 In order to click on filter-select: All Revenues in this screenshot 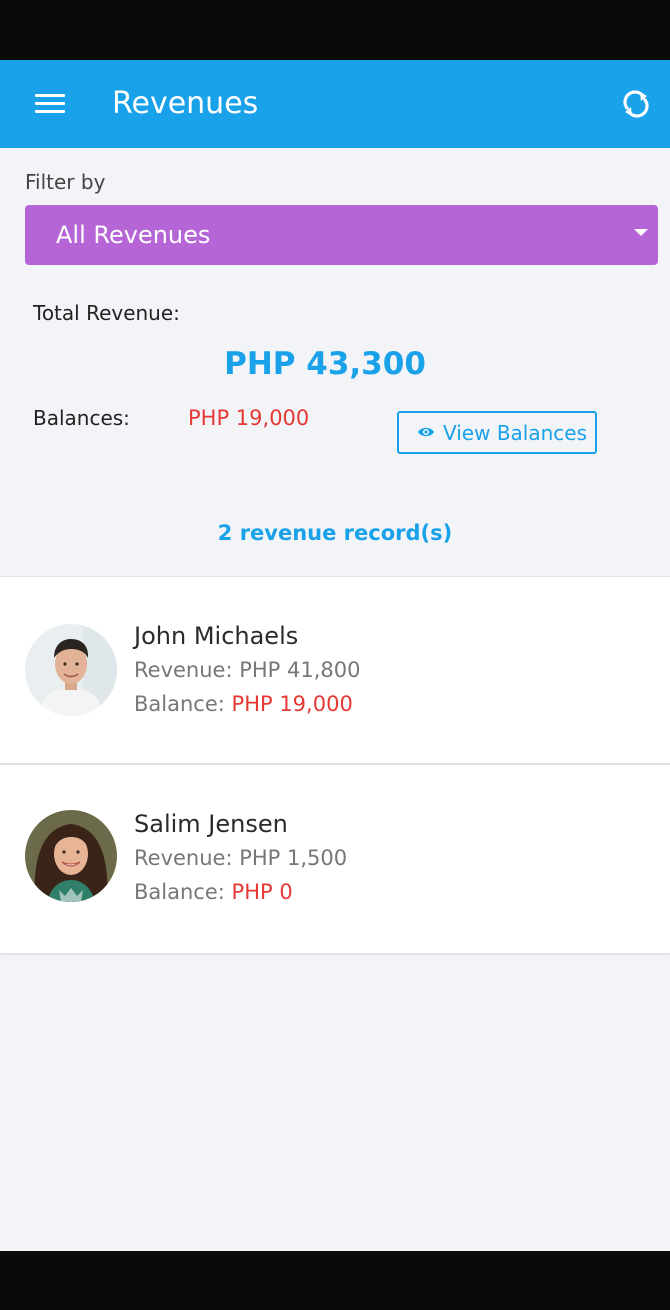, I will do `click(341, 235)`.